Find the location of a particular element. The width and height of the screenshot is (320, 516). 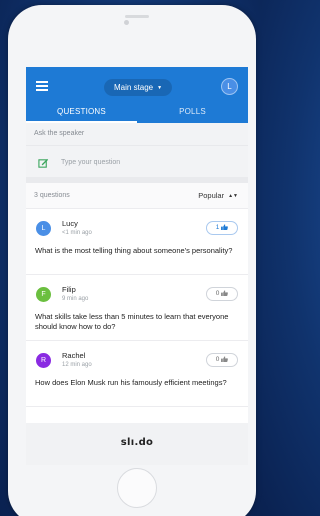

question-input-placeholder: Type your question is located at coordinates (91, 162).